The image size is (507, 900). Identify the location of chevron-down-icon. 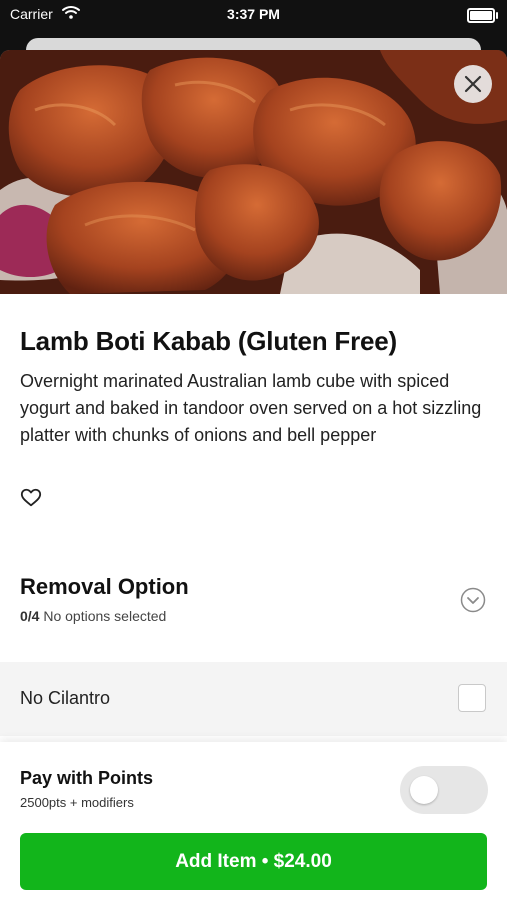
(473, 600).